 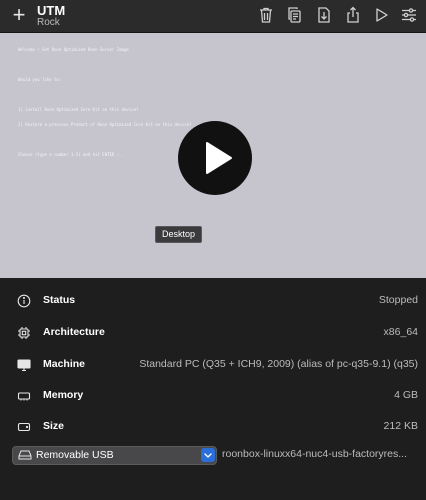 I want to click on architecture-label: Architecture, so click(x=74, y=332).